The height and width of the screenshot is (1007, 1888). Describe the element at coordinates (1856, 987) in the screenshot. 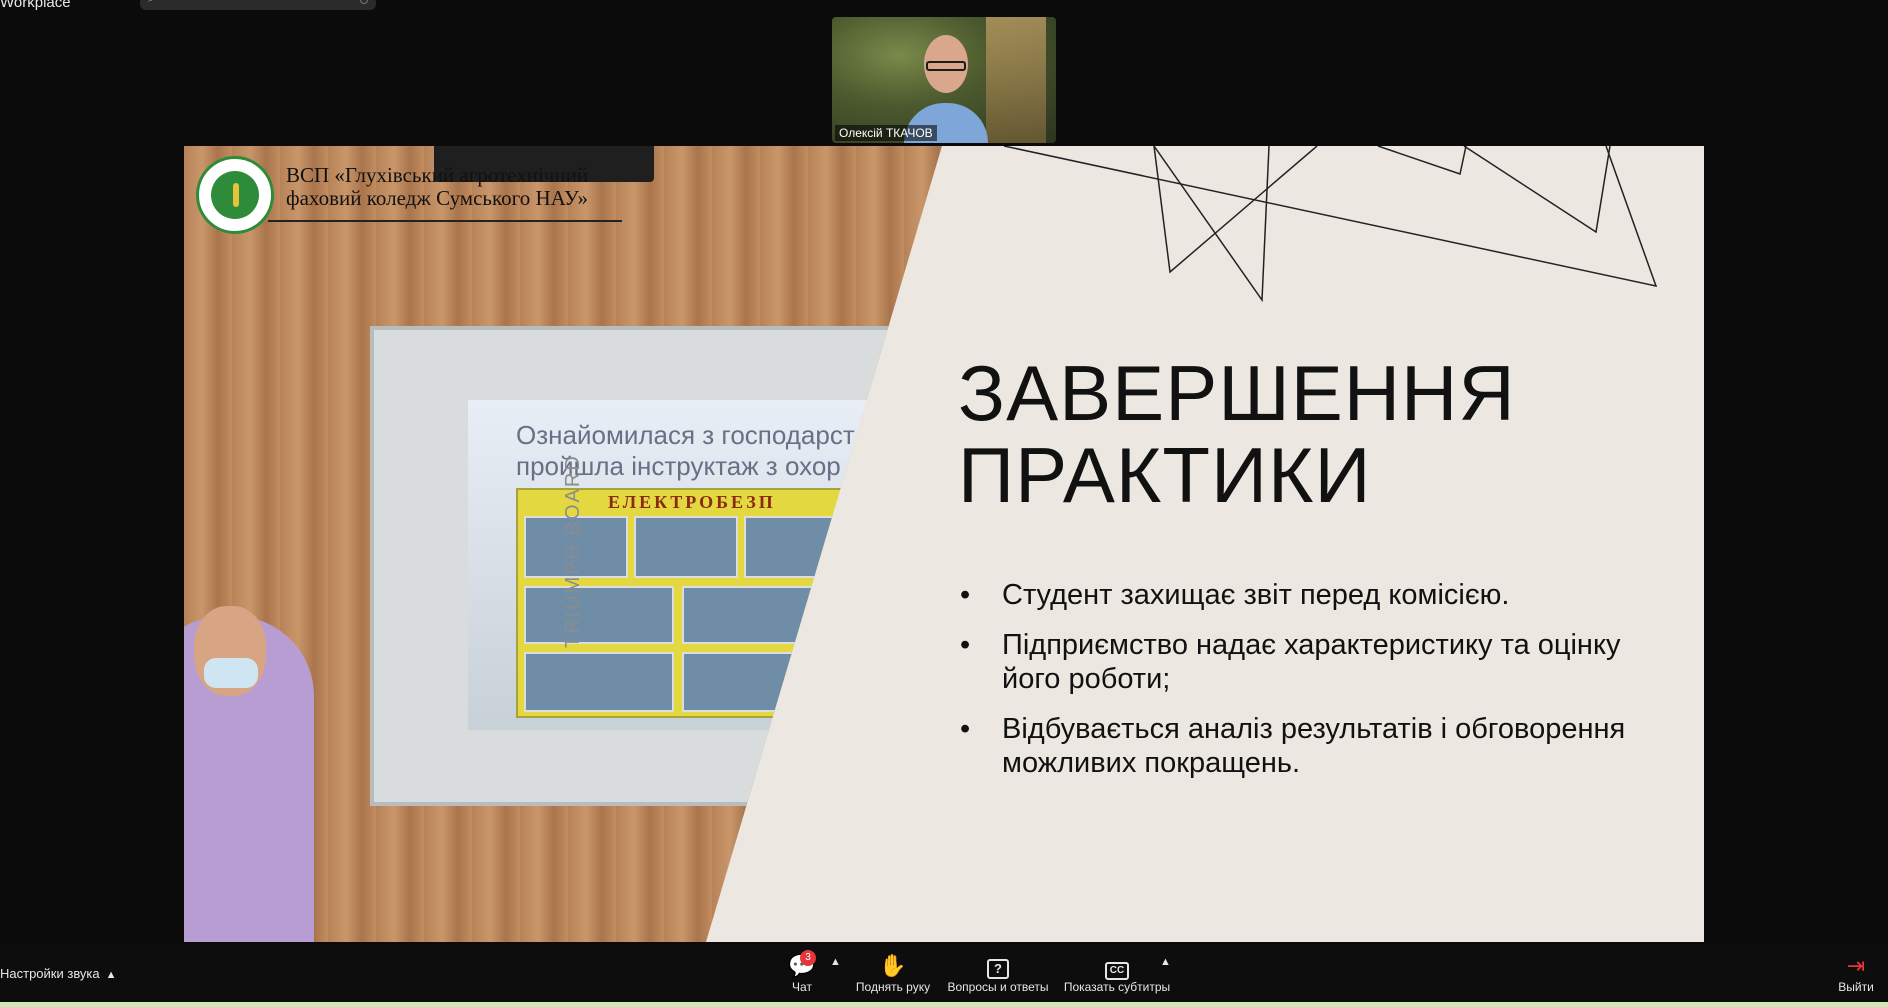

I see `leave-label: Выйти` at that location.